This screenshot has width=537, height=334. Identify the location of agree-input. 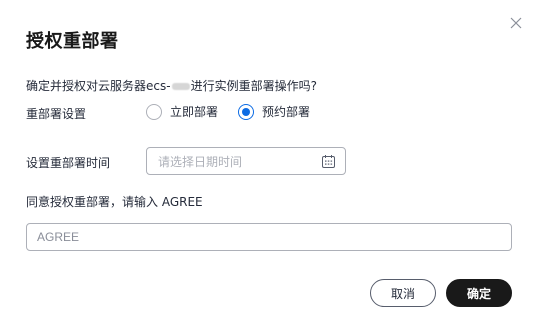
(269, 237).